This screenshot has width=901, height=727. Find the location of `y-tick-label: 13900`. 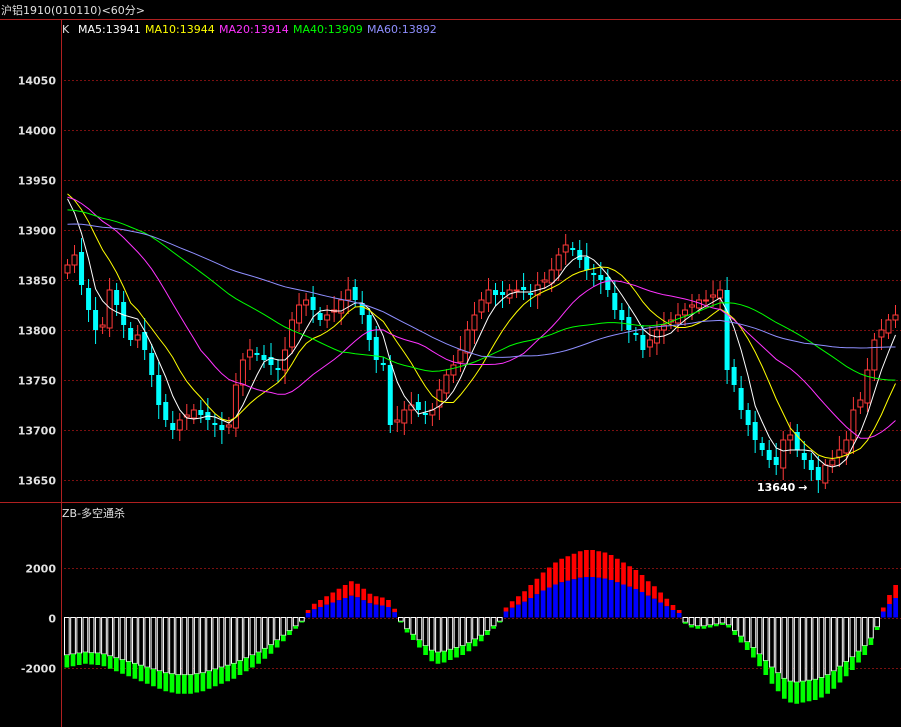

y-tick-label: 13900 is located at coordinates (37, 231).